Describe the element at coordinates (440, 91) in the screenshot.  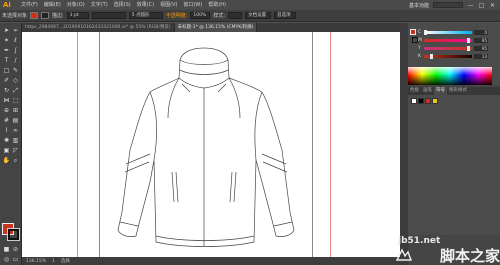
I see `panel-tab: 符号` at that location.